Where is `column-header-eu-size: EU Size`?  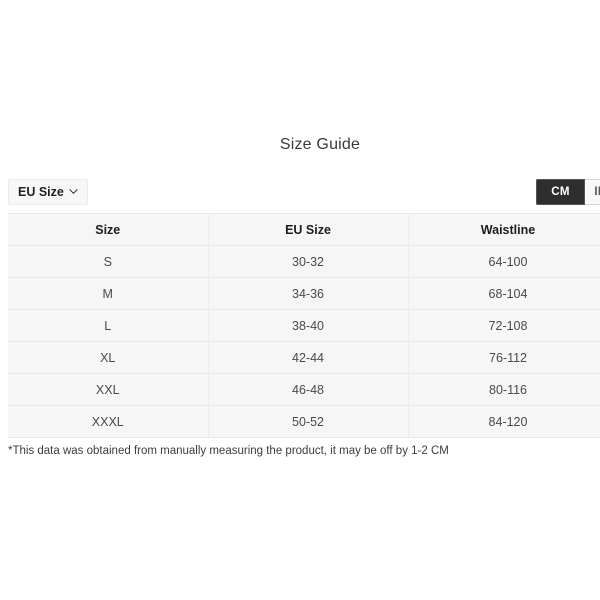
column-header-eu-size: EU Size is located at coordinates (308, 229).